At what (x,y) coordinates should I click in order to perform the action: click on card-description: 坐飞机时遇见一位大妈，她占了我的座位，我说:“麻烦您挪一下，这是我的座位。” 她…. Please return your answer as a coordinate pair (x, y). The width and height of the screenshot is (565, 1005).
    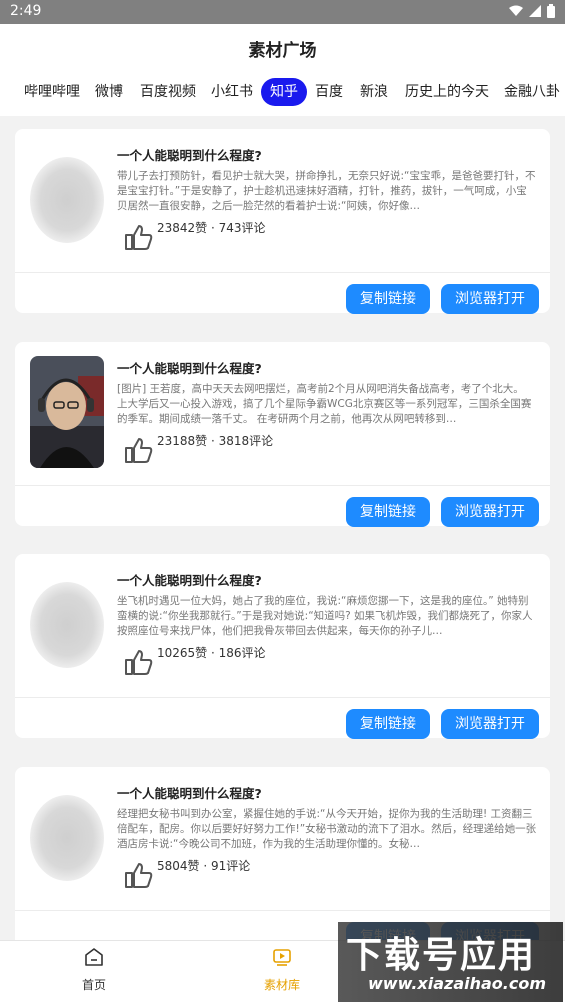
    Looking at the image, I should click on (325, 616).